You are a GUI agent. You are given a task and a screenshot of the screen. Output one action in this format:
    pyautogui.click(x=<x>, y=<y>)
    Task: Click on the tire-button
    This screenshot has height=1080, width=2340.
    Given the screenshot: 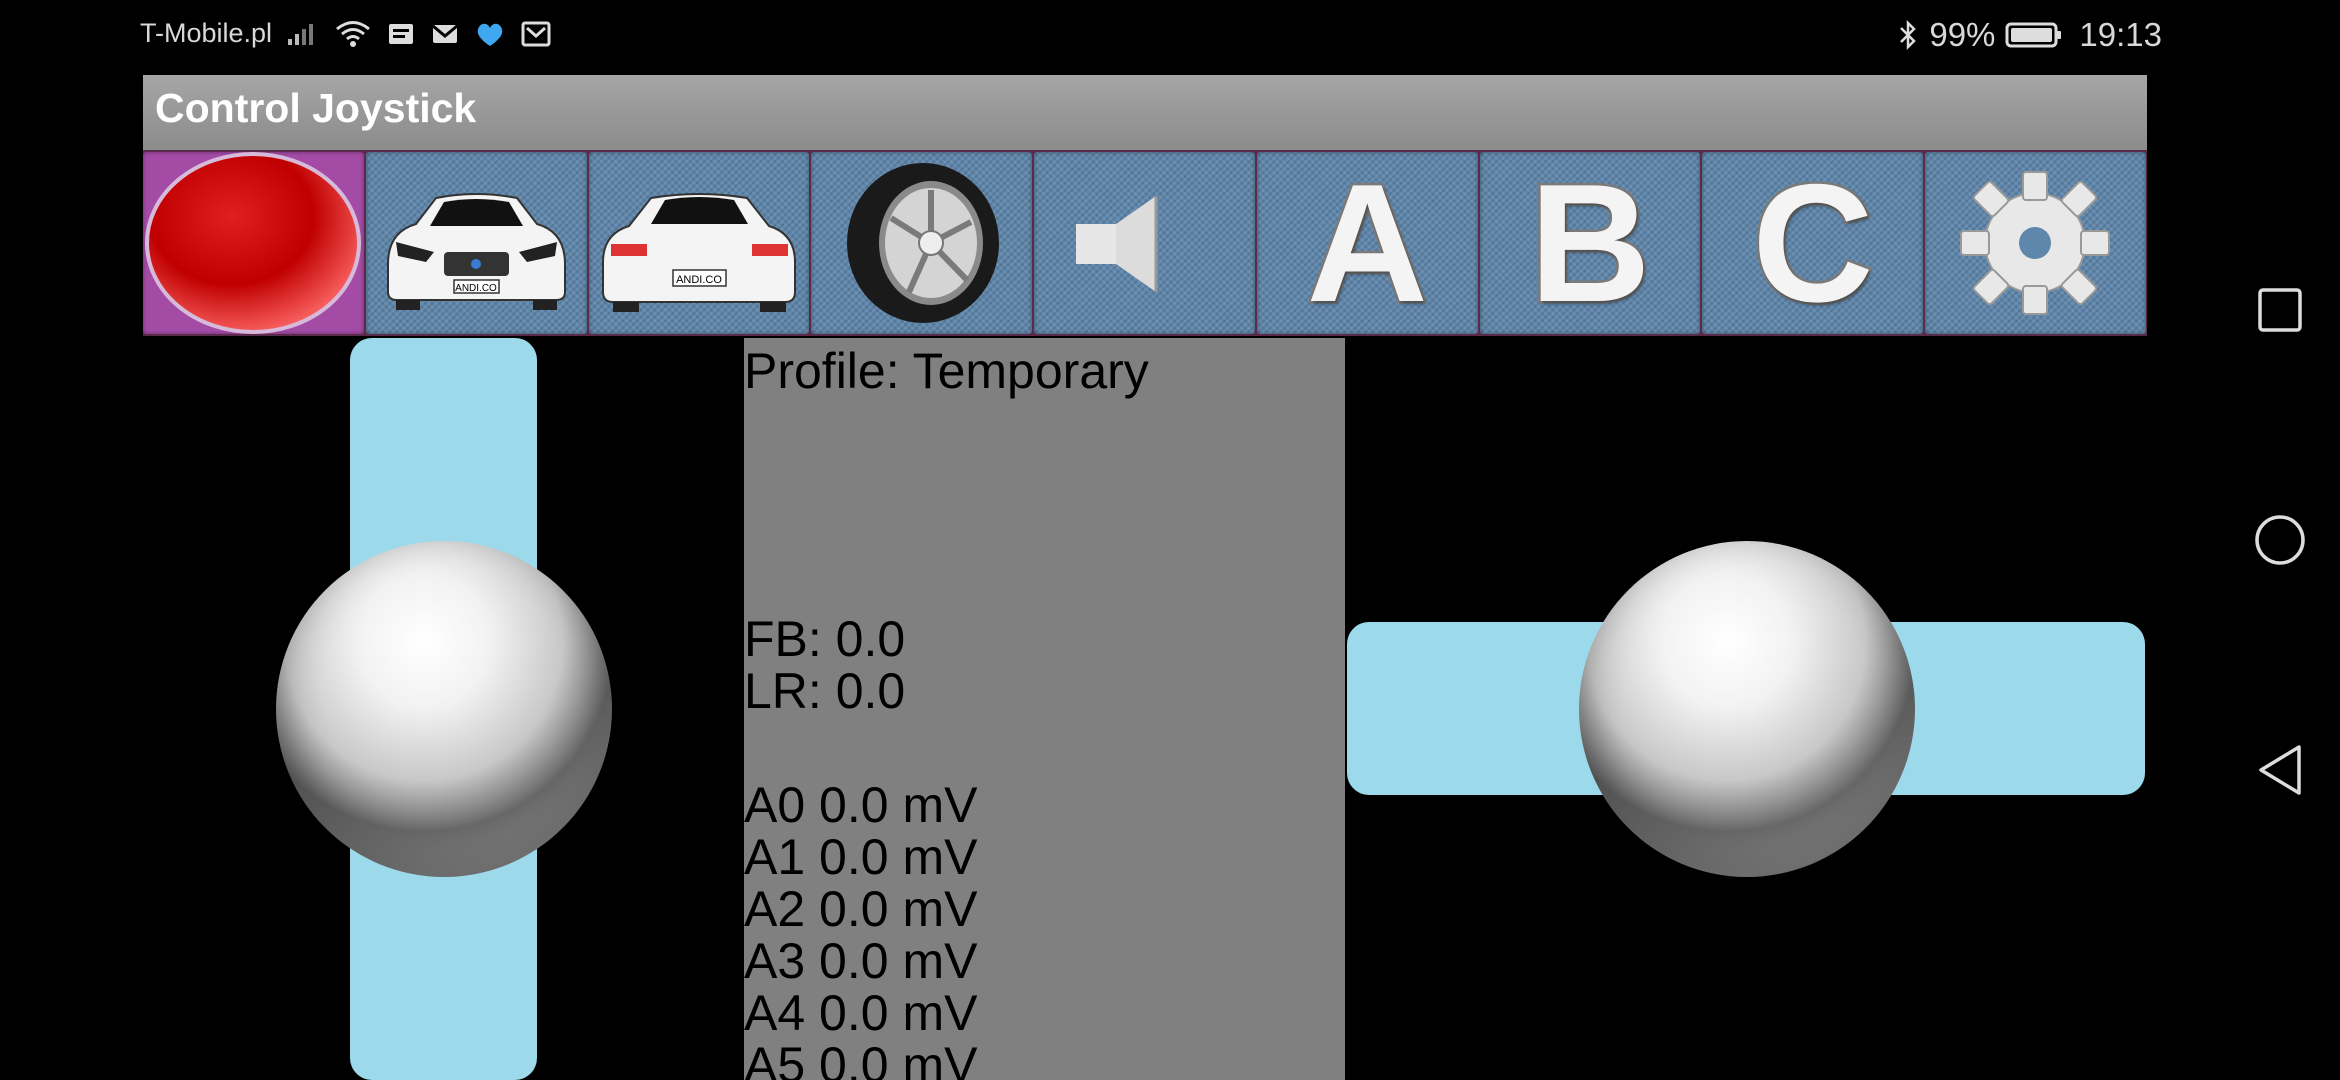 What is the action you would take?
    pyautogui.click(x=922, y=243)
    